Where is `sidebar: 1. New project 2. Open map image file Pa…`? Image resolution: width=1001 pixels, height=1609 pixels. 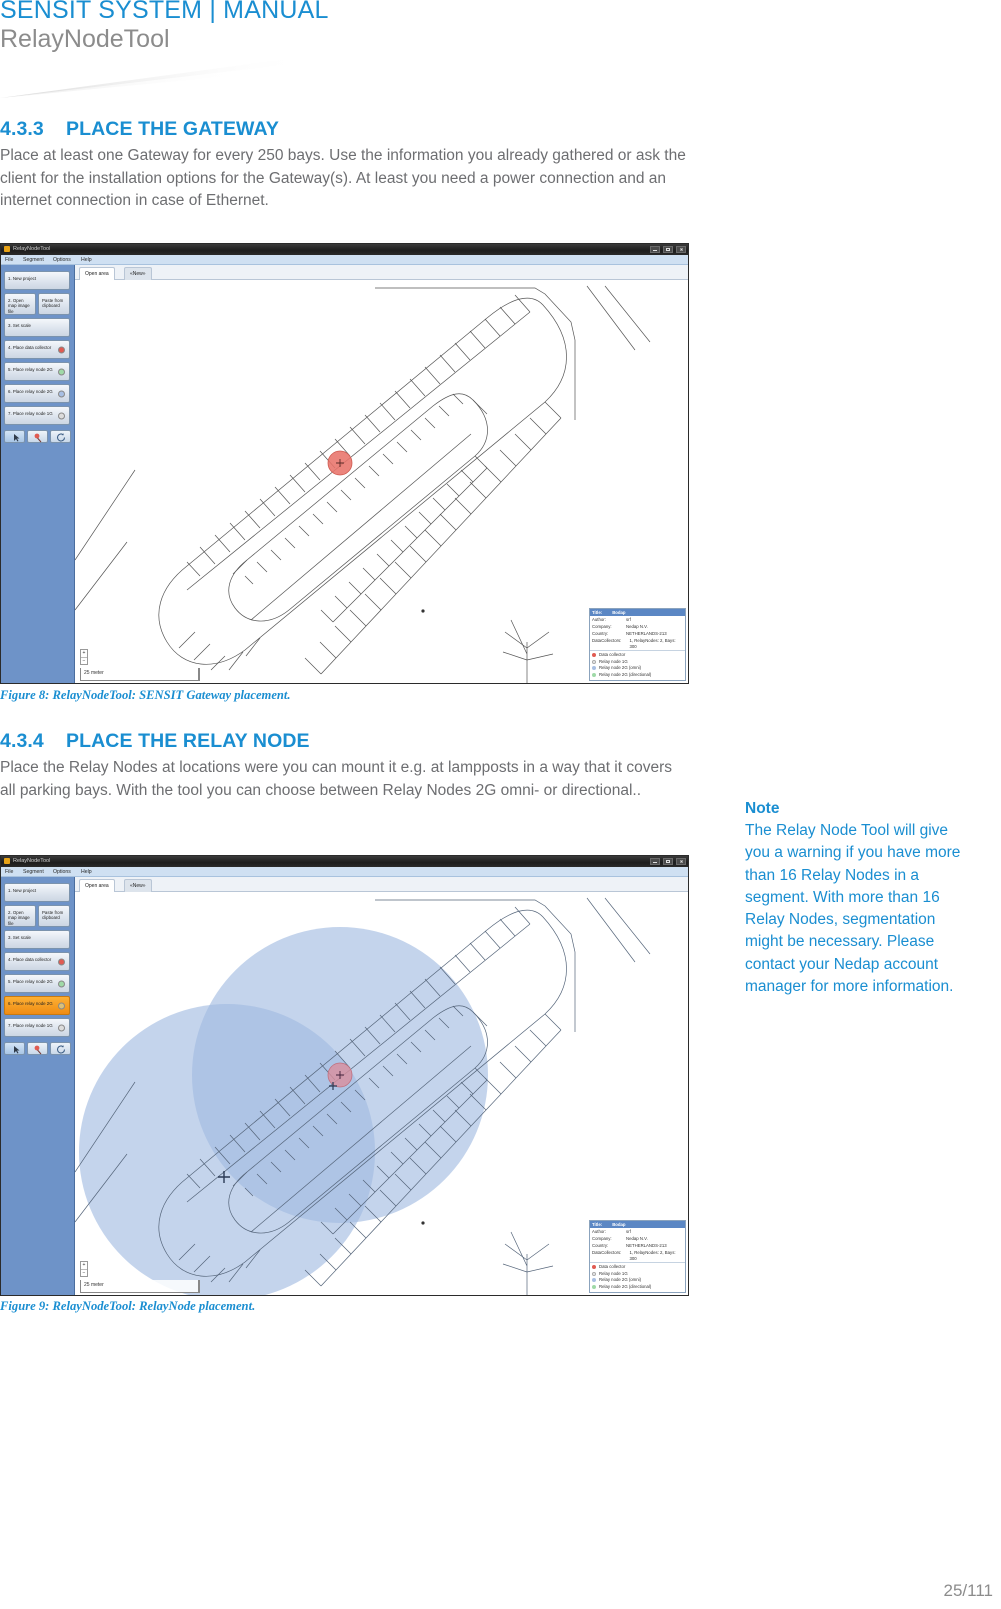 sidebar: 1. New project 2. Open map image file Pa… is located at coordinates (38, 1086).